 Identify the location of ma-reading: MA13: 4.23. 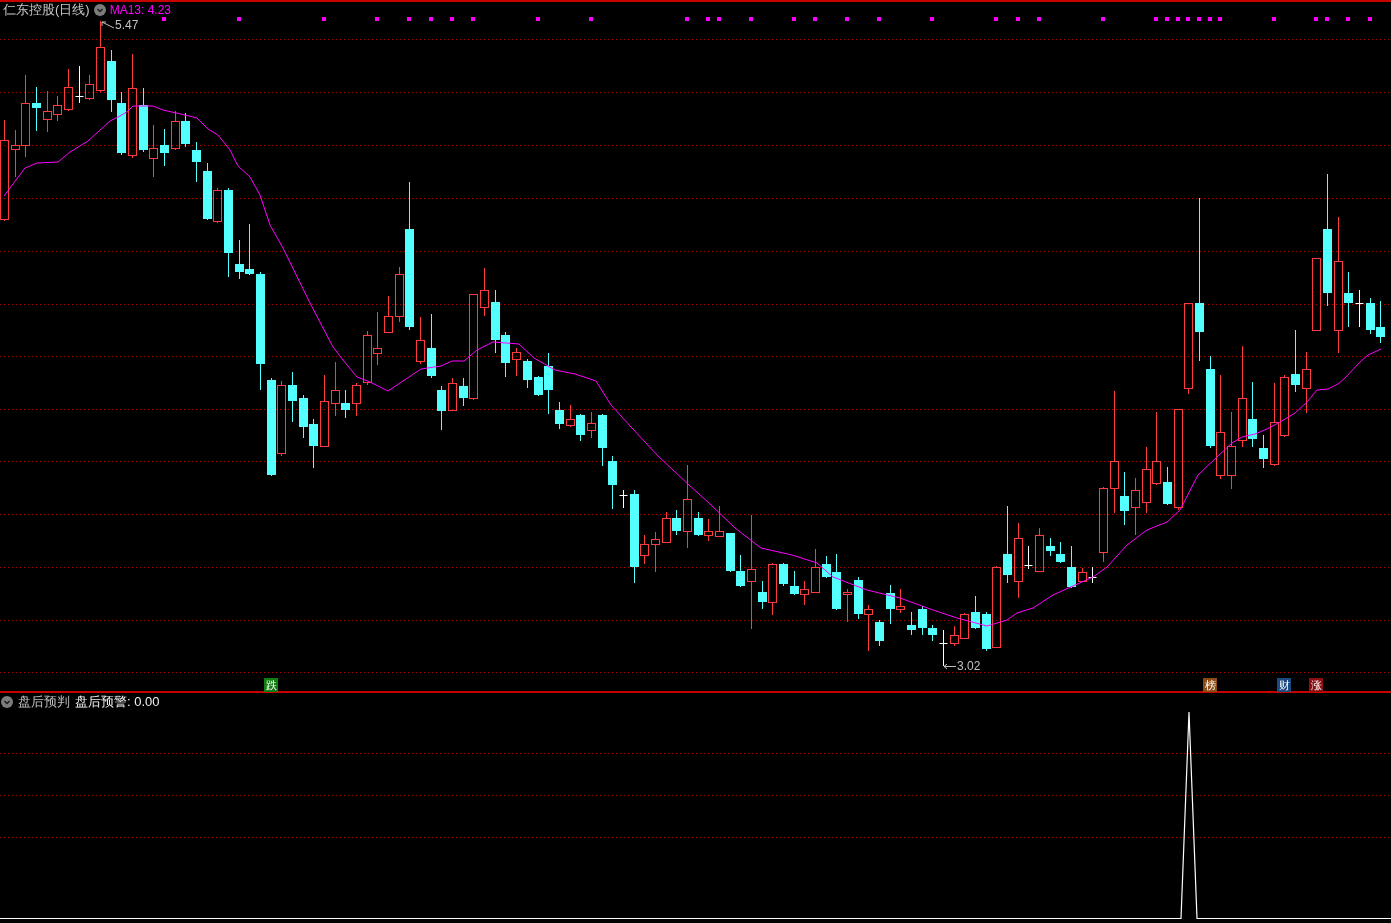
(140, 10).